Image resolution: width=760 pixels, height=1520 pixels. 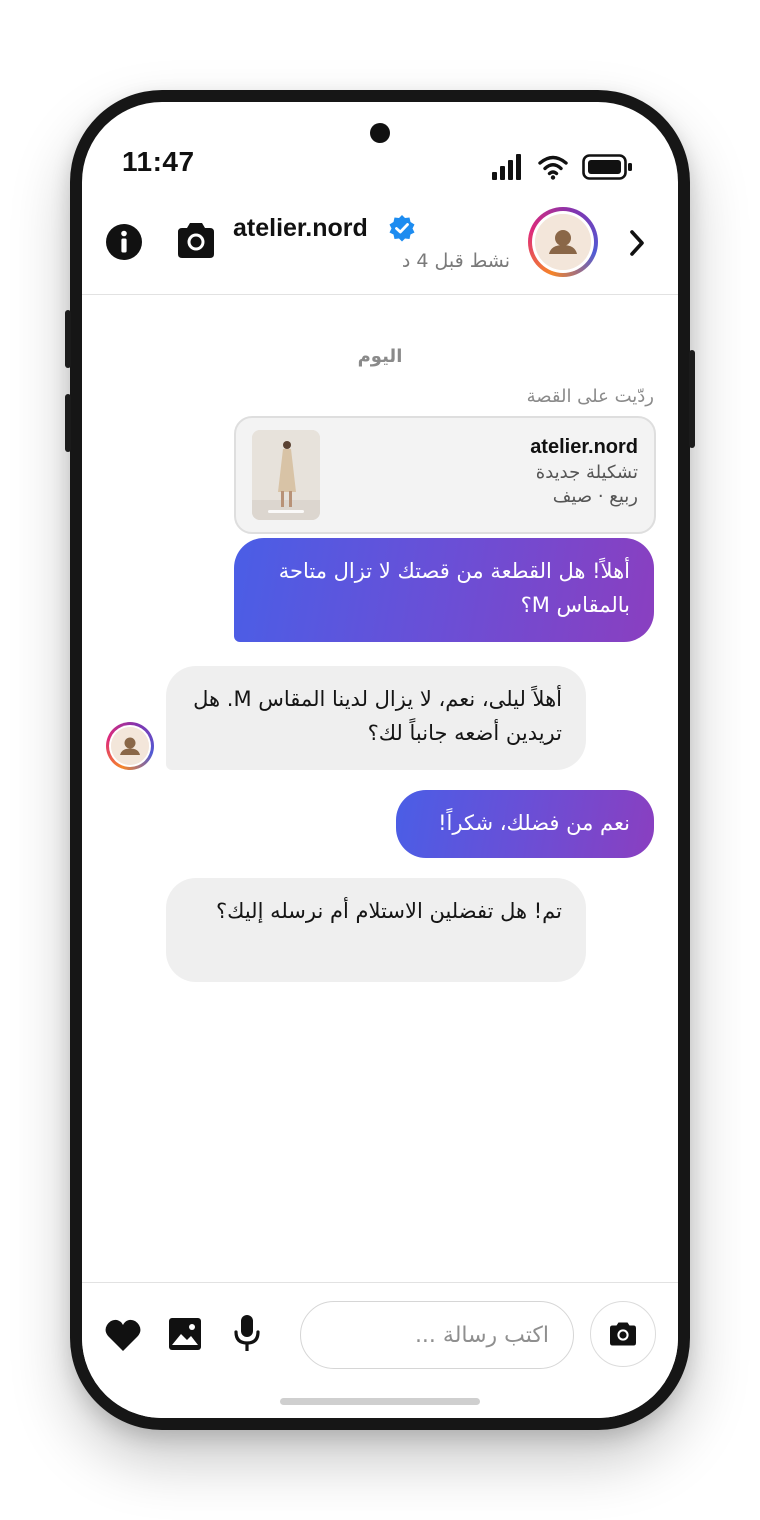 What do you see at coordinates (506, 167) in the screenshot?
I see `signal-icon` at bounding box center [506, 167].